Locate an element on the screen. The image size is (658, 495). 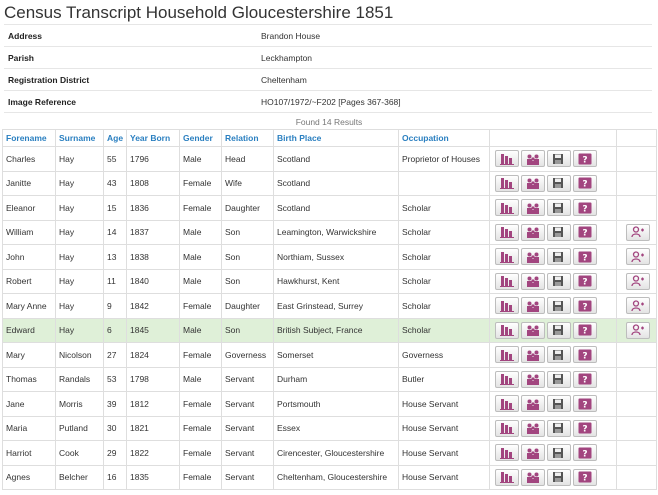
cell-occupation: Governess is located at coordinates (444, 355).